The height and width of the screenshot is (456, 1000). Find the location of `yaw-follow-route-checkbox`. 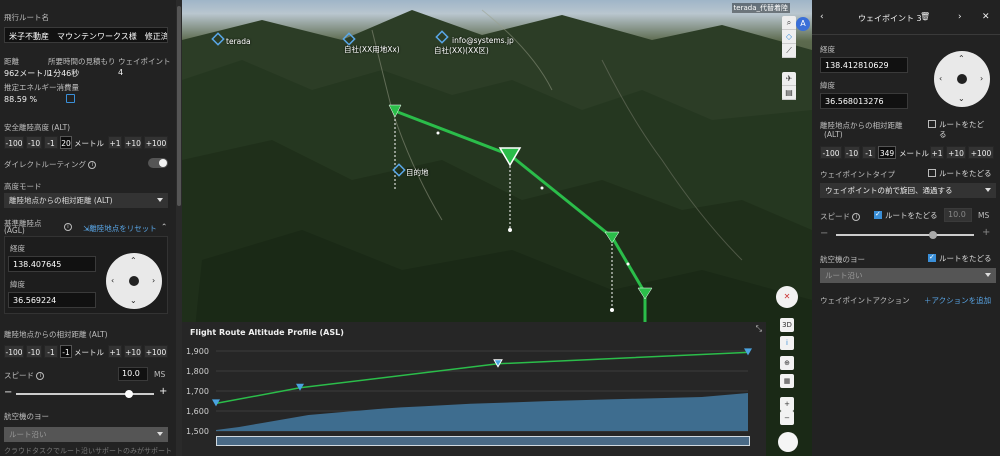

yaw-follow-route-checkbox is located at coordinates (932, 257).